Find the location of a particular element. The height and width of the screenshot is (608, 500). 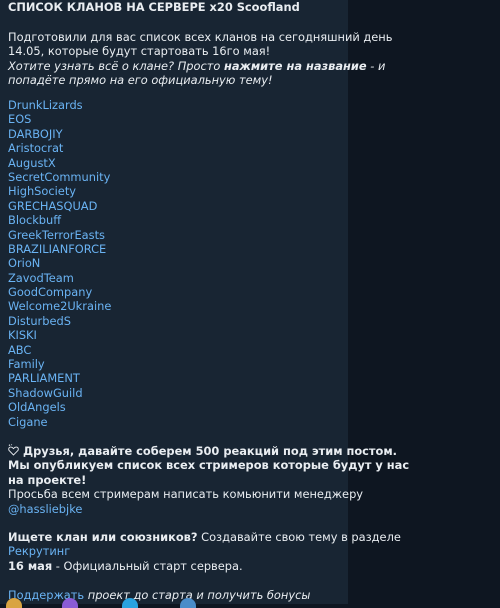

clan-link: Blockbuff is located at coordinates (59, 220).